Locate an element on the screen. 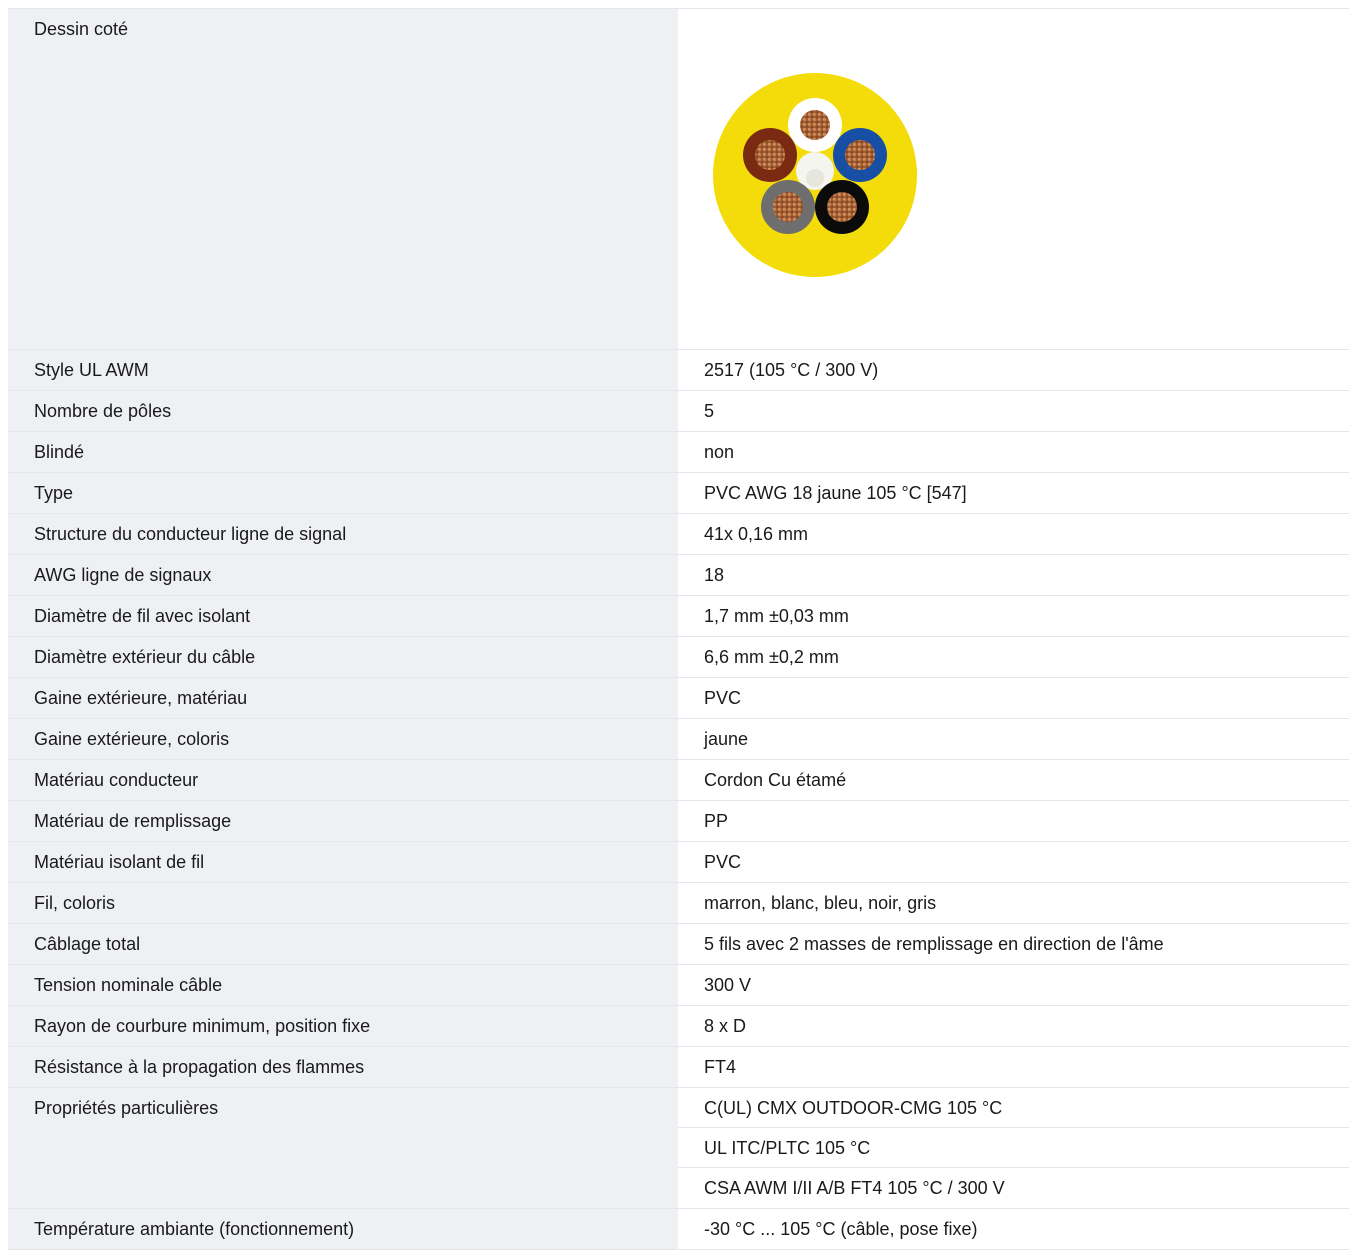 This screenshot has width=1353, height=1250. row-label: Matériau isolant de fil is located at coordinates (343, 862).